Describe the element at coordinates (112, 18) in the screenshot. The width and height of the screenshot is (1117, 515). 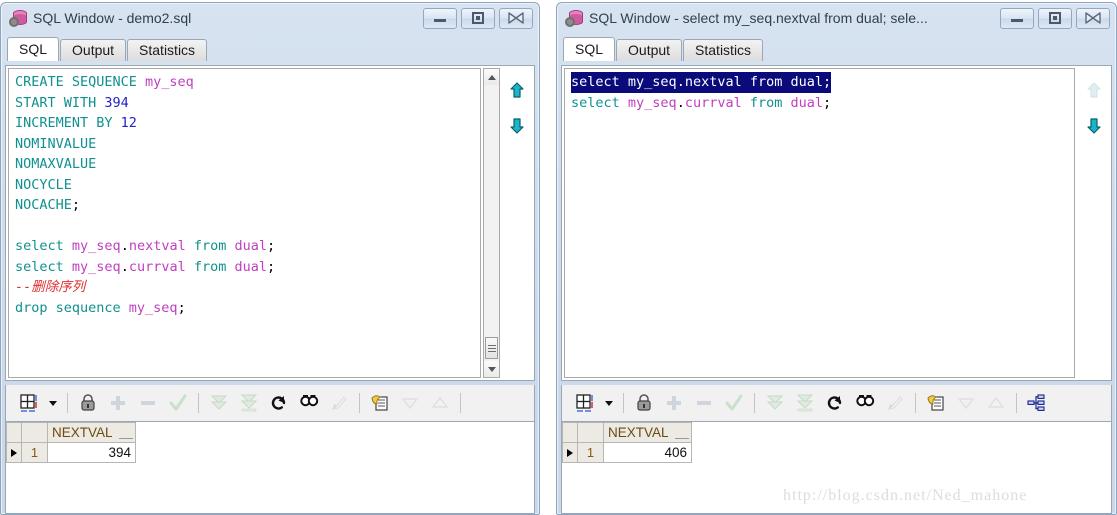
I see `window-title-left: SQL Window - demo2.sql` at that location.